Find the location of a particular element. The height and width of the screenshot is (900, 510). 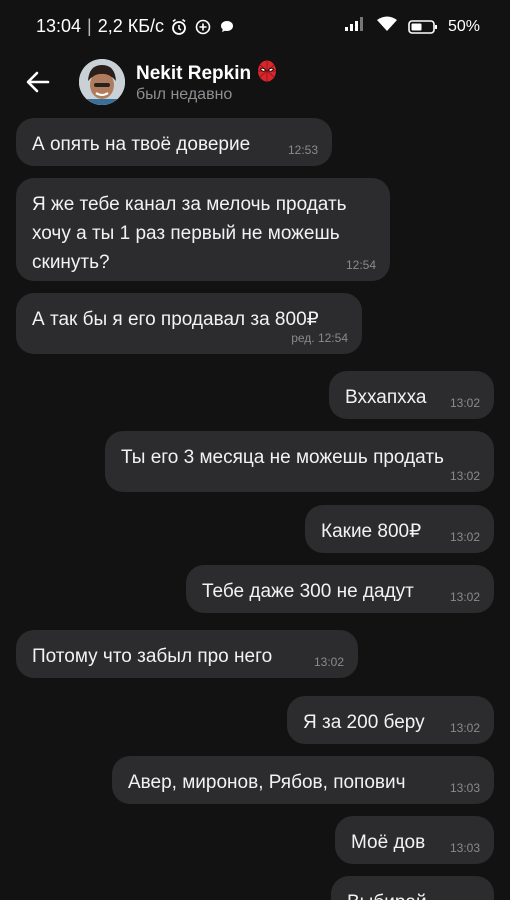

battery-icon is located at coordinates (423, 27).